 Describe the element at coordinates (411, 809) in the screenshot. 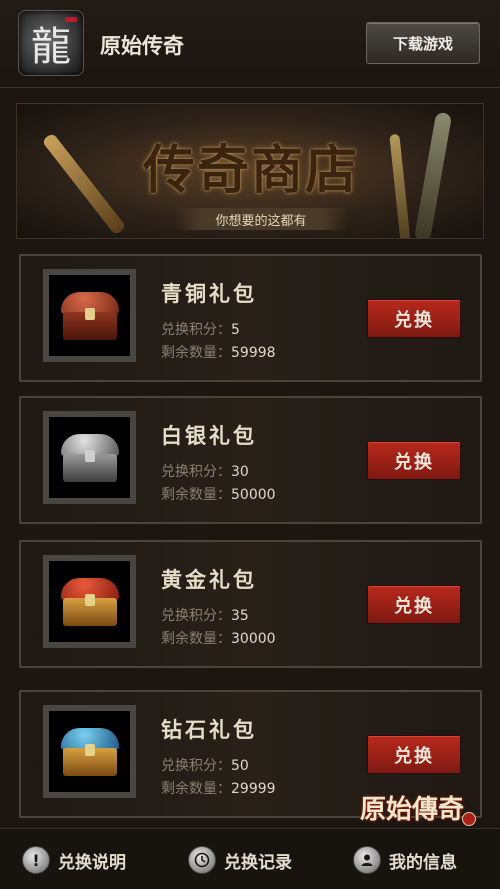

I see `watermark-text: 原始傳奇` at that location.